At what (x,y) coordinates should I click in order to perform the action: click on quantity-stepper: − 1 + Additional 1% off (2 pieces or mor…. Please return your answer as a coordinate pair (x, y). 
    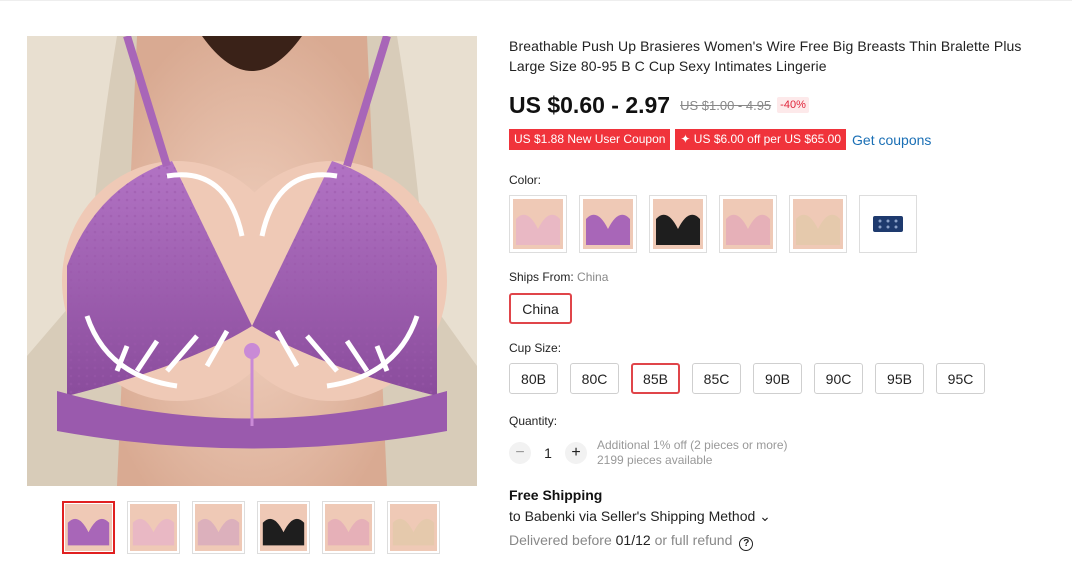
    Looking at the image, I should click on (785, 453).